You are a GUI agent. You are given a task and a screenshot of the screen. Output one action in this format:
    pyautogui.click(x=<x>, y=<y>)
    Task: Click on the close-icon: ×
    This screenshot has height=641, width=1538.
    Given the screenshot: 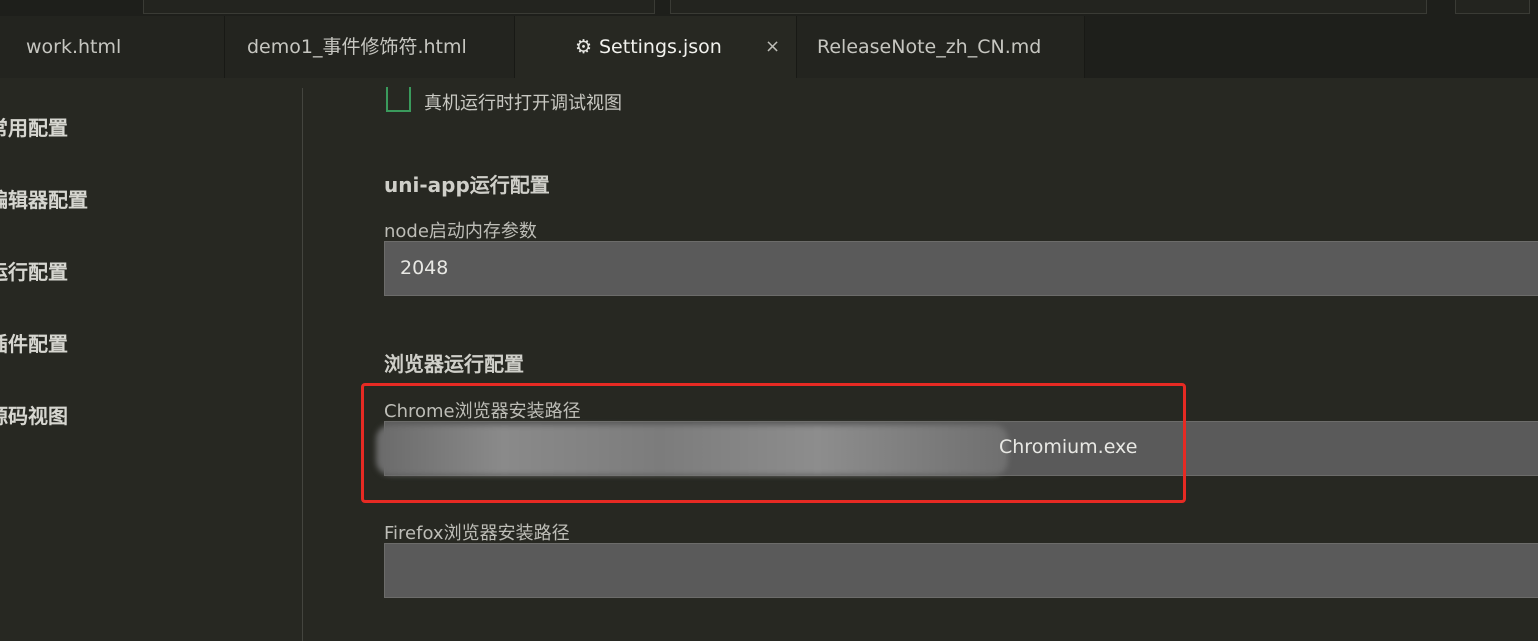 What is the action you would take?
    pyautogui.click(x=772, y=47)
    